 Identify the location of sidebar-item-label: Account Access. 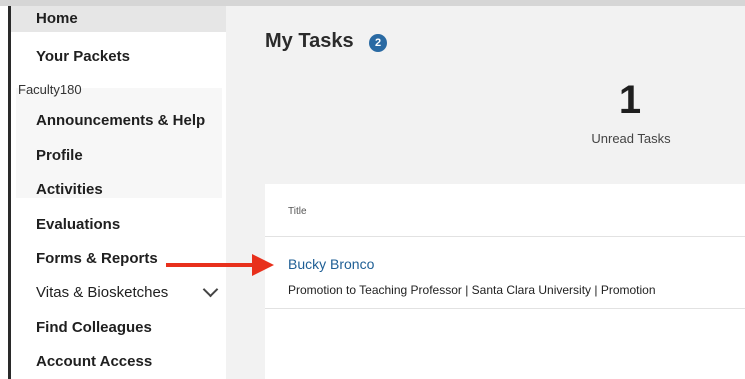
(94, 361).